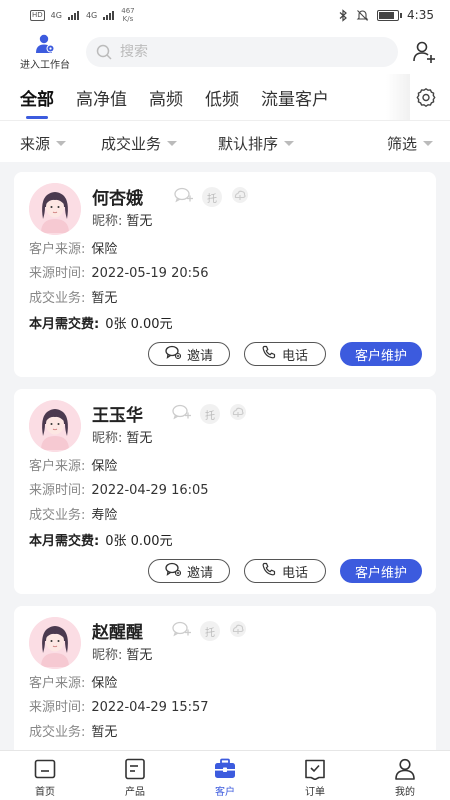 This screenshot has height=800, width=450. I want to click on customer-name: 赵醒醒, so click(117, 633).